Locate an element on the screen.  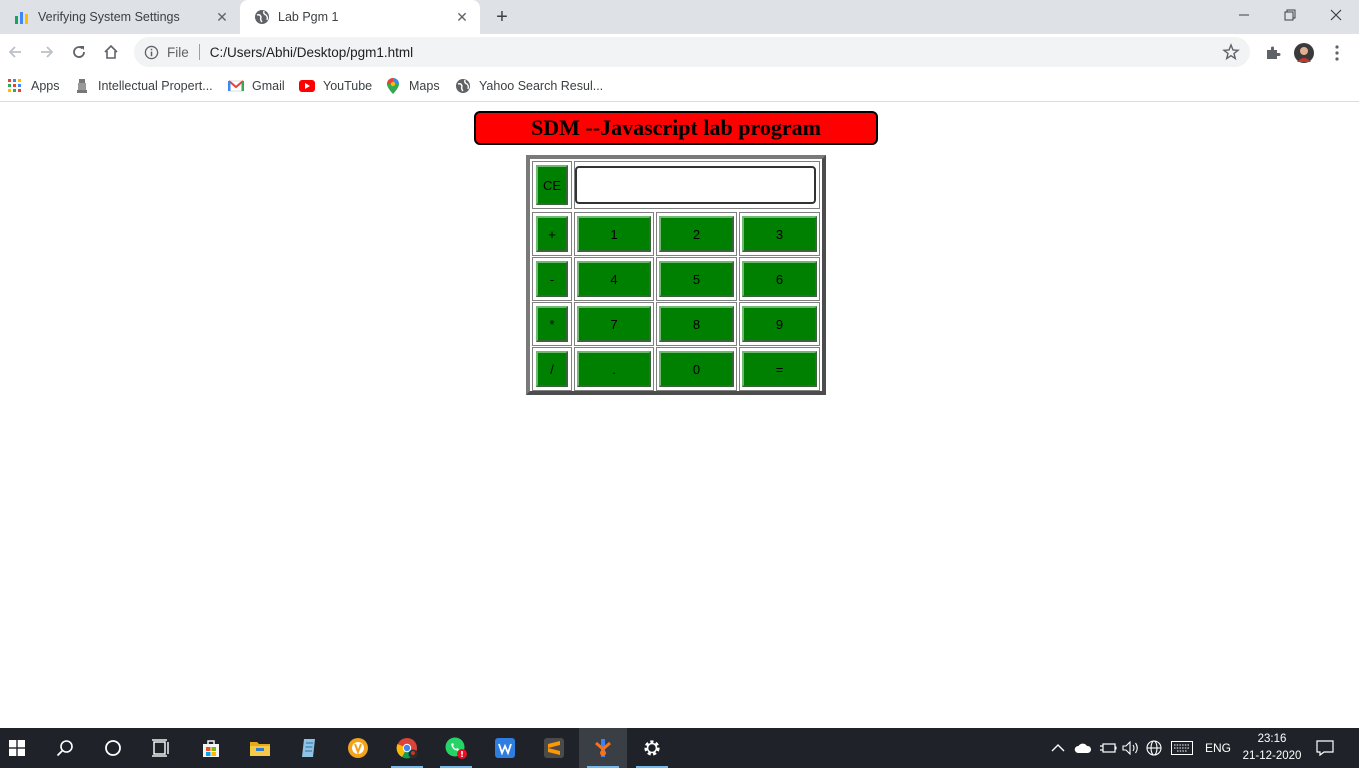
back-button is located at coordinates (15, 52).